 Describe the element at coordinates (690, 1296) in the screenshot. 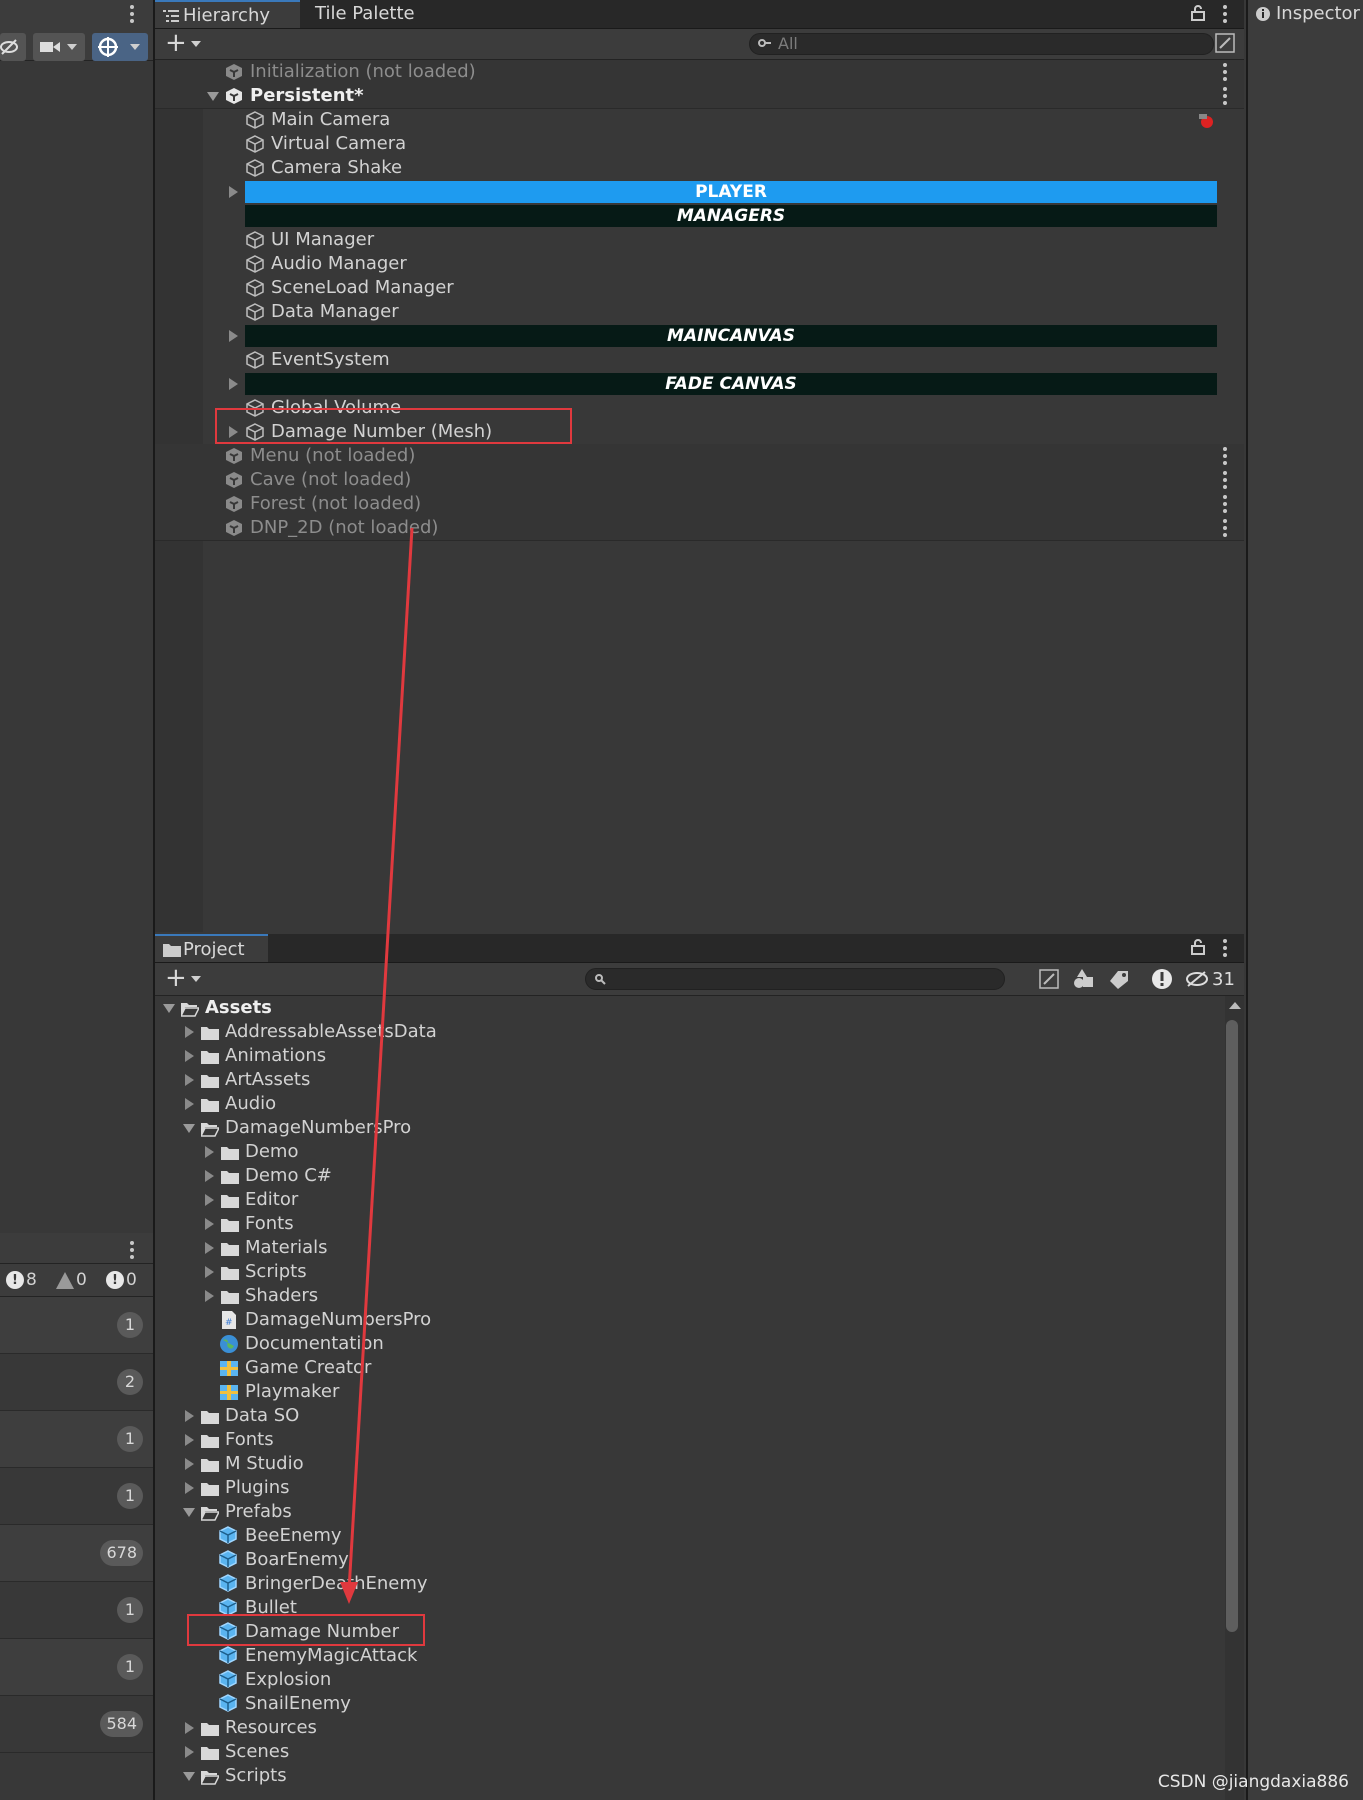

I see `project-folder-row: Shaders` at that location.